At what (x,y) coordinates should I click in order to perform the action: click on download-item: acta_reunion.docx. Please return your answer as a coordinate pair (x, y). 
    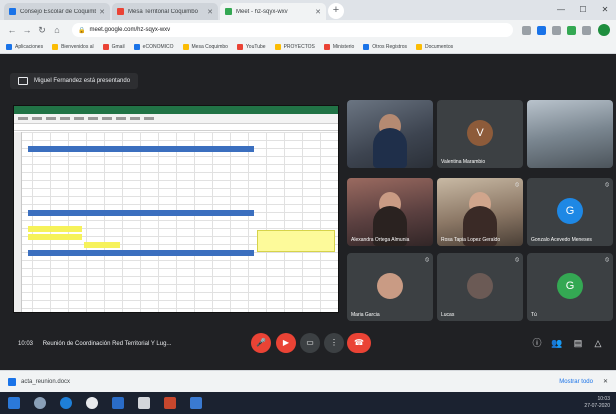
    Looking at the image, I should click on (45, 382).